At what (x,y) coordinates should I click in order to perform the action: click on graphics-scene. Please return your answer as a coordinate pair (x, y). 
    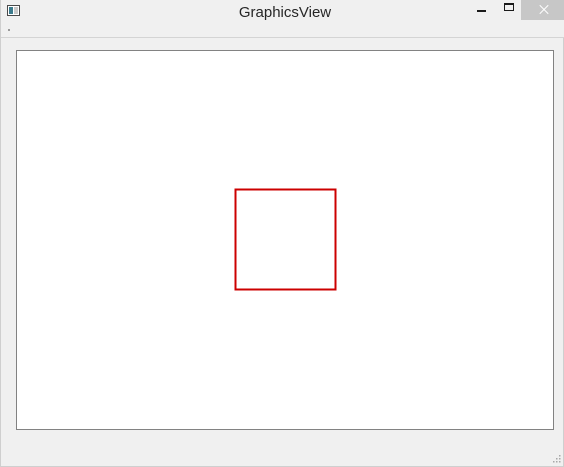
    Looking at the image, I should click on (285, 239).